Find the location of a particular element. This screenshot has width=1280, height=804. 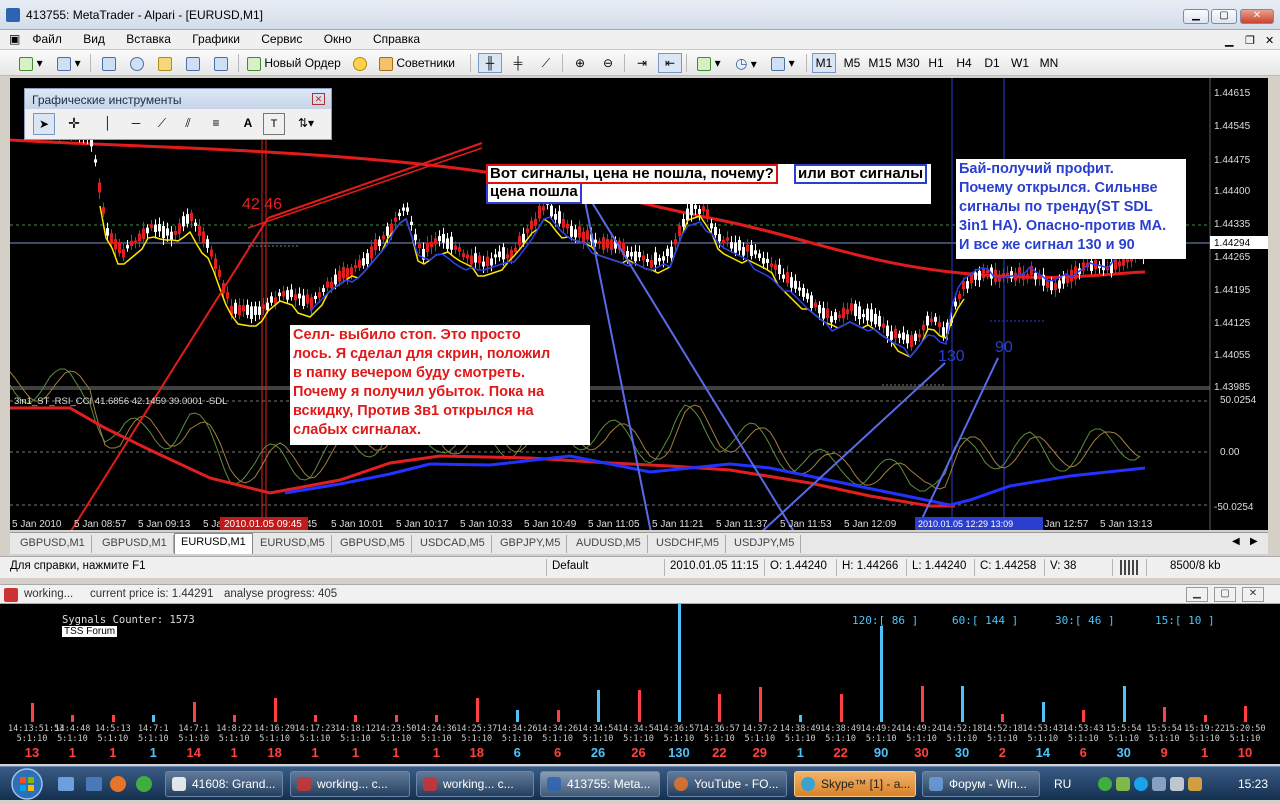

tab-gbpjpy-m5: GBPJPY,M5 is located at coordinates (531, 544).